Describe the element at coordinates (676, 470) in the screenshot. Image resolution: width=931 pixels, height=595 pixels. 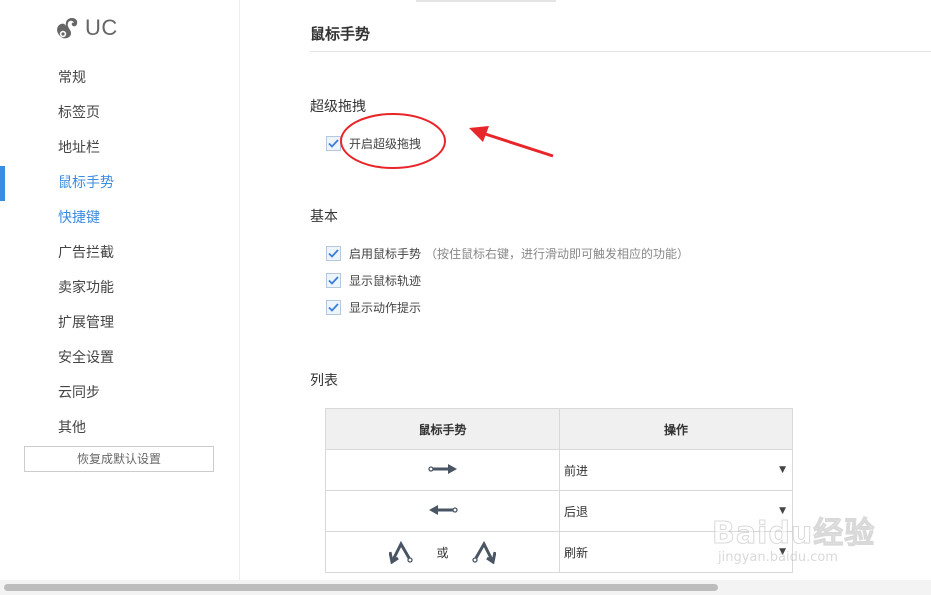
I see `action-select: 前进 ▼` at that location.